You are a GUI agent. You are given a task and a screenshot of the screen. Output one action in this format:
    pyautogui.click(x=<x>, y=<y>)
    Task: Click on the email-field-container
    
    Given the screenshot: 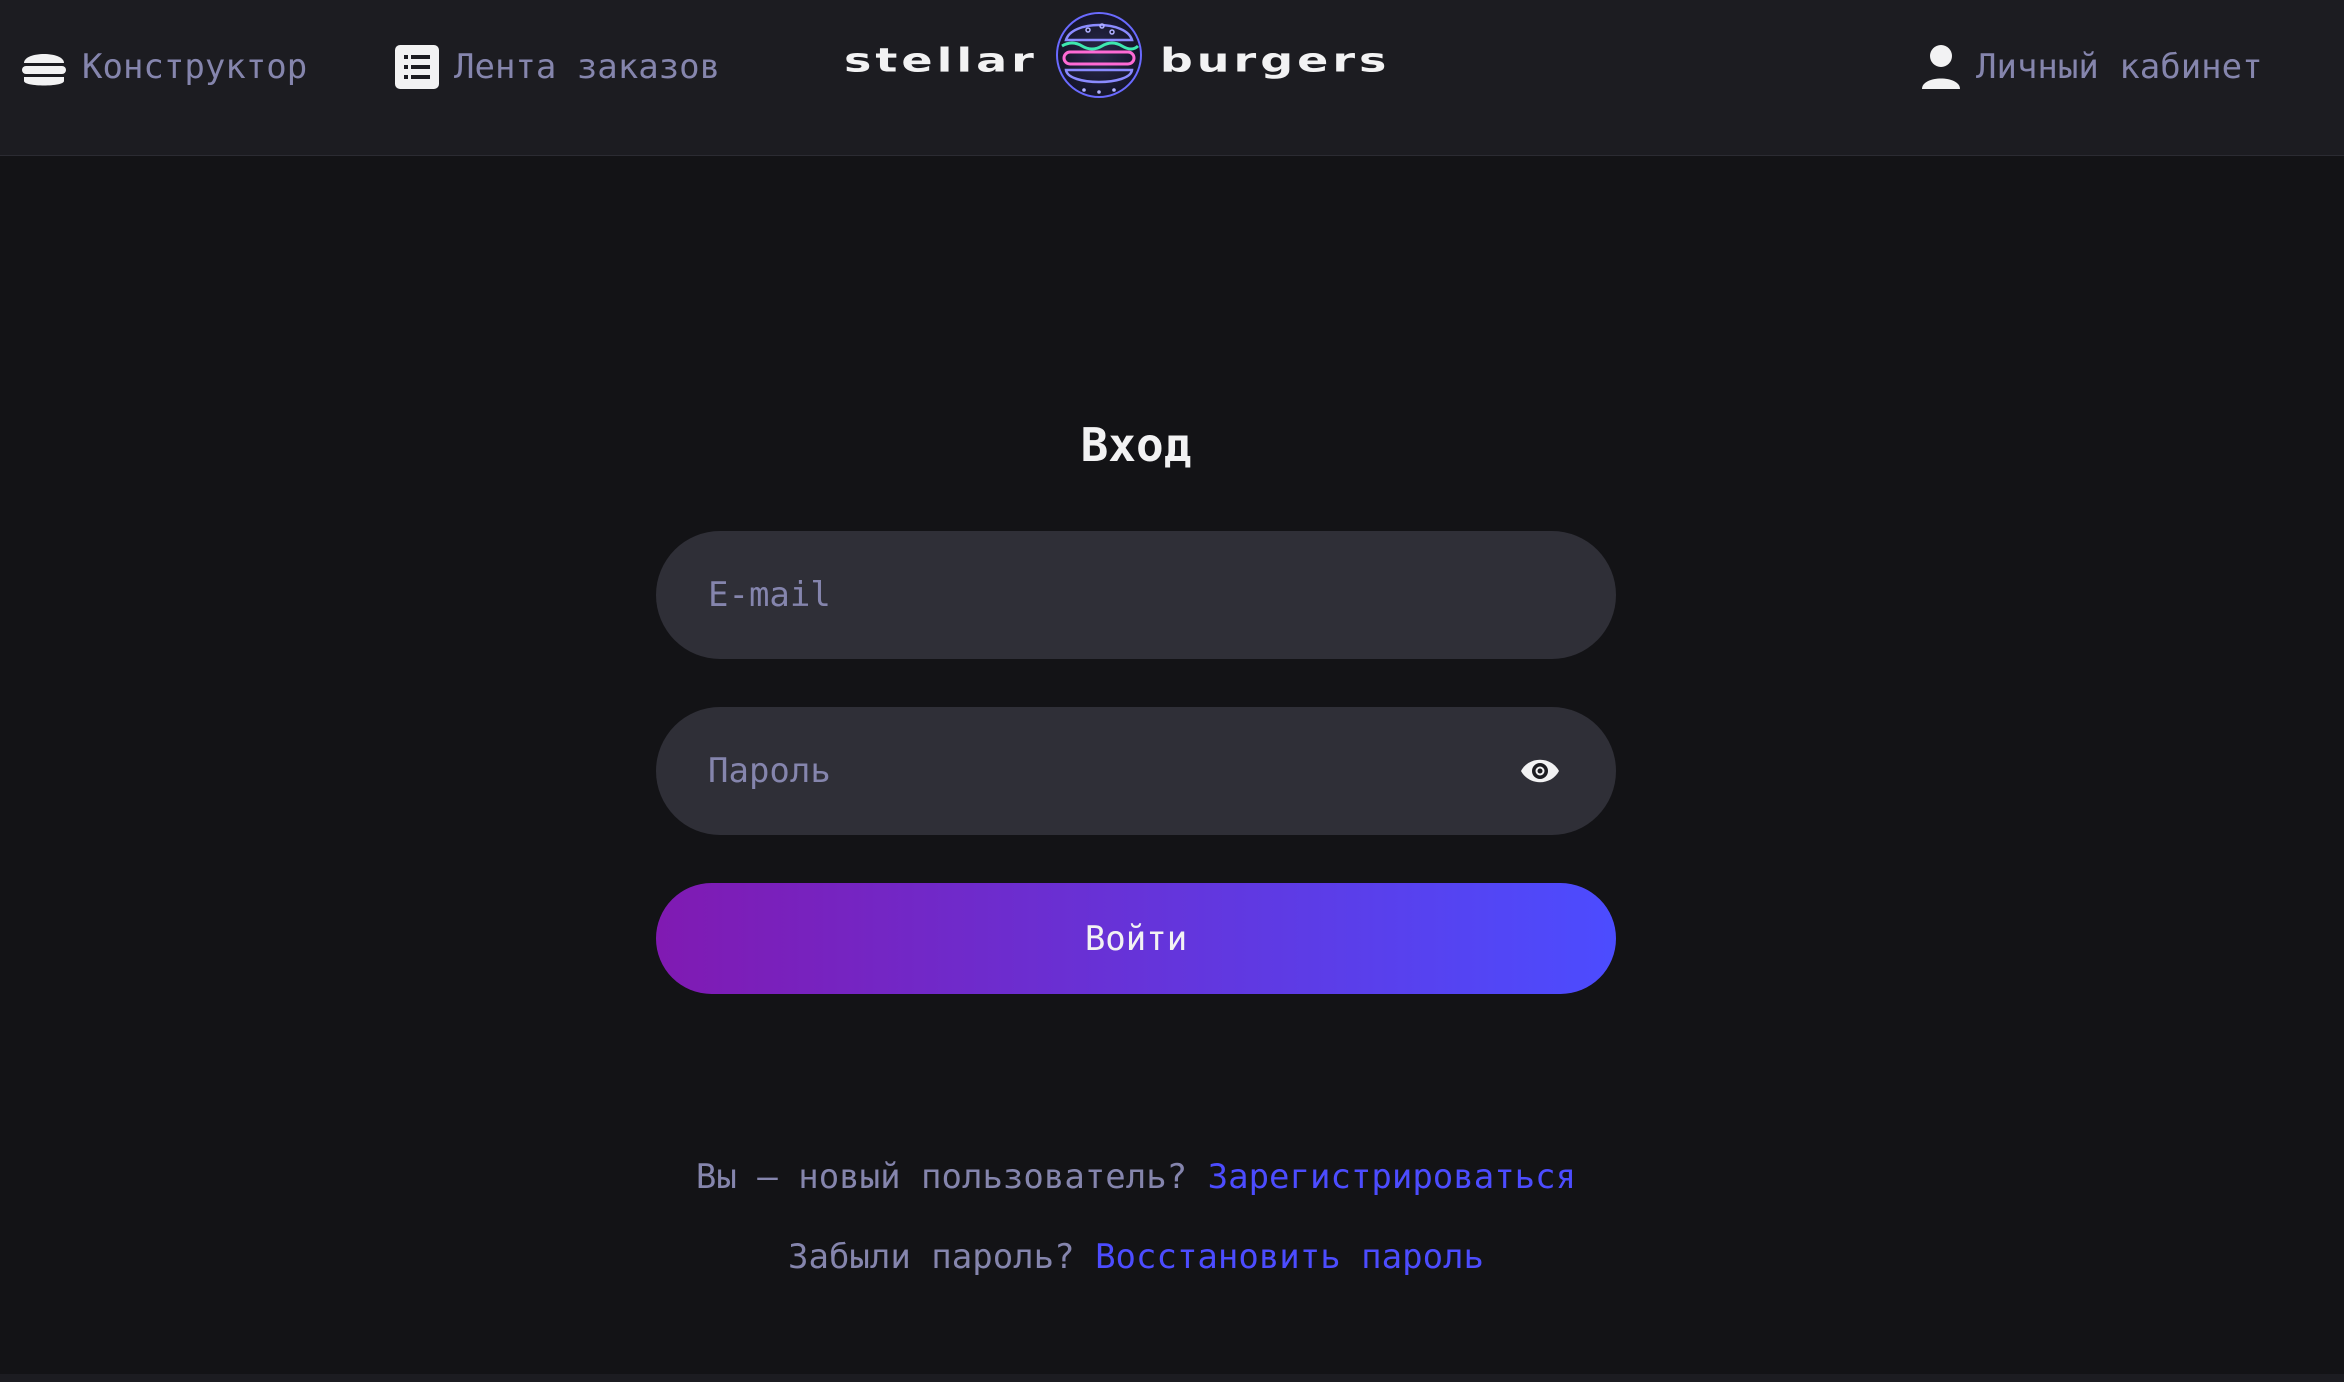 What is the action you would take?
    pyautogui.click(x=1136, y=595)
    